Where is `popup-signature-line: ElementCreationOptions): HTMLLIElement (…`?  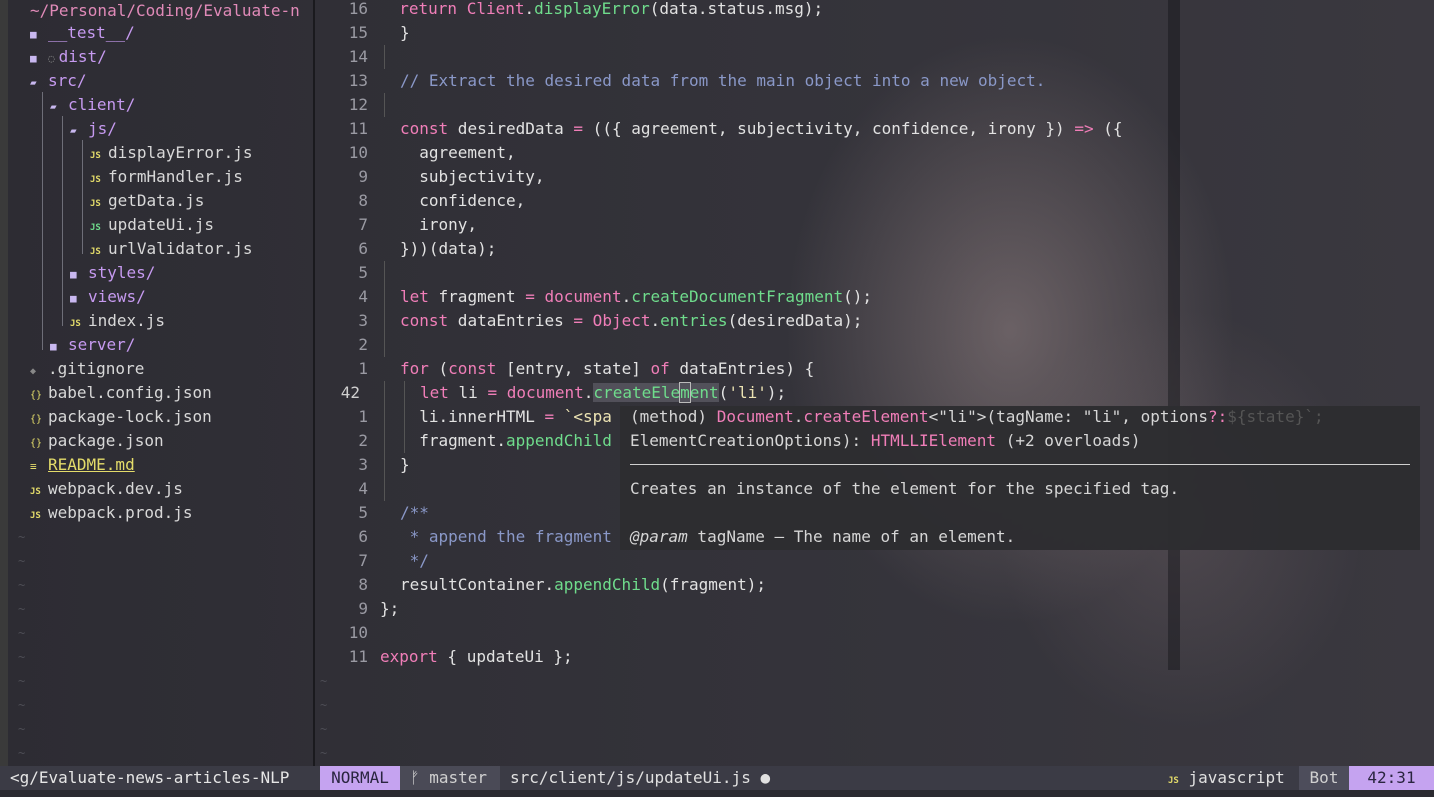
popup-signature-line: ElementCreationOptions): HTMLLIElement (… is located at coordinates (885, 440).